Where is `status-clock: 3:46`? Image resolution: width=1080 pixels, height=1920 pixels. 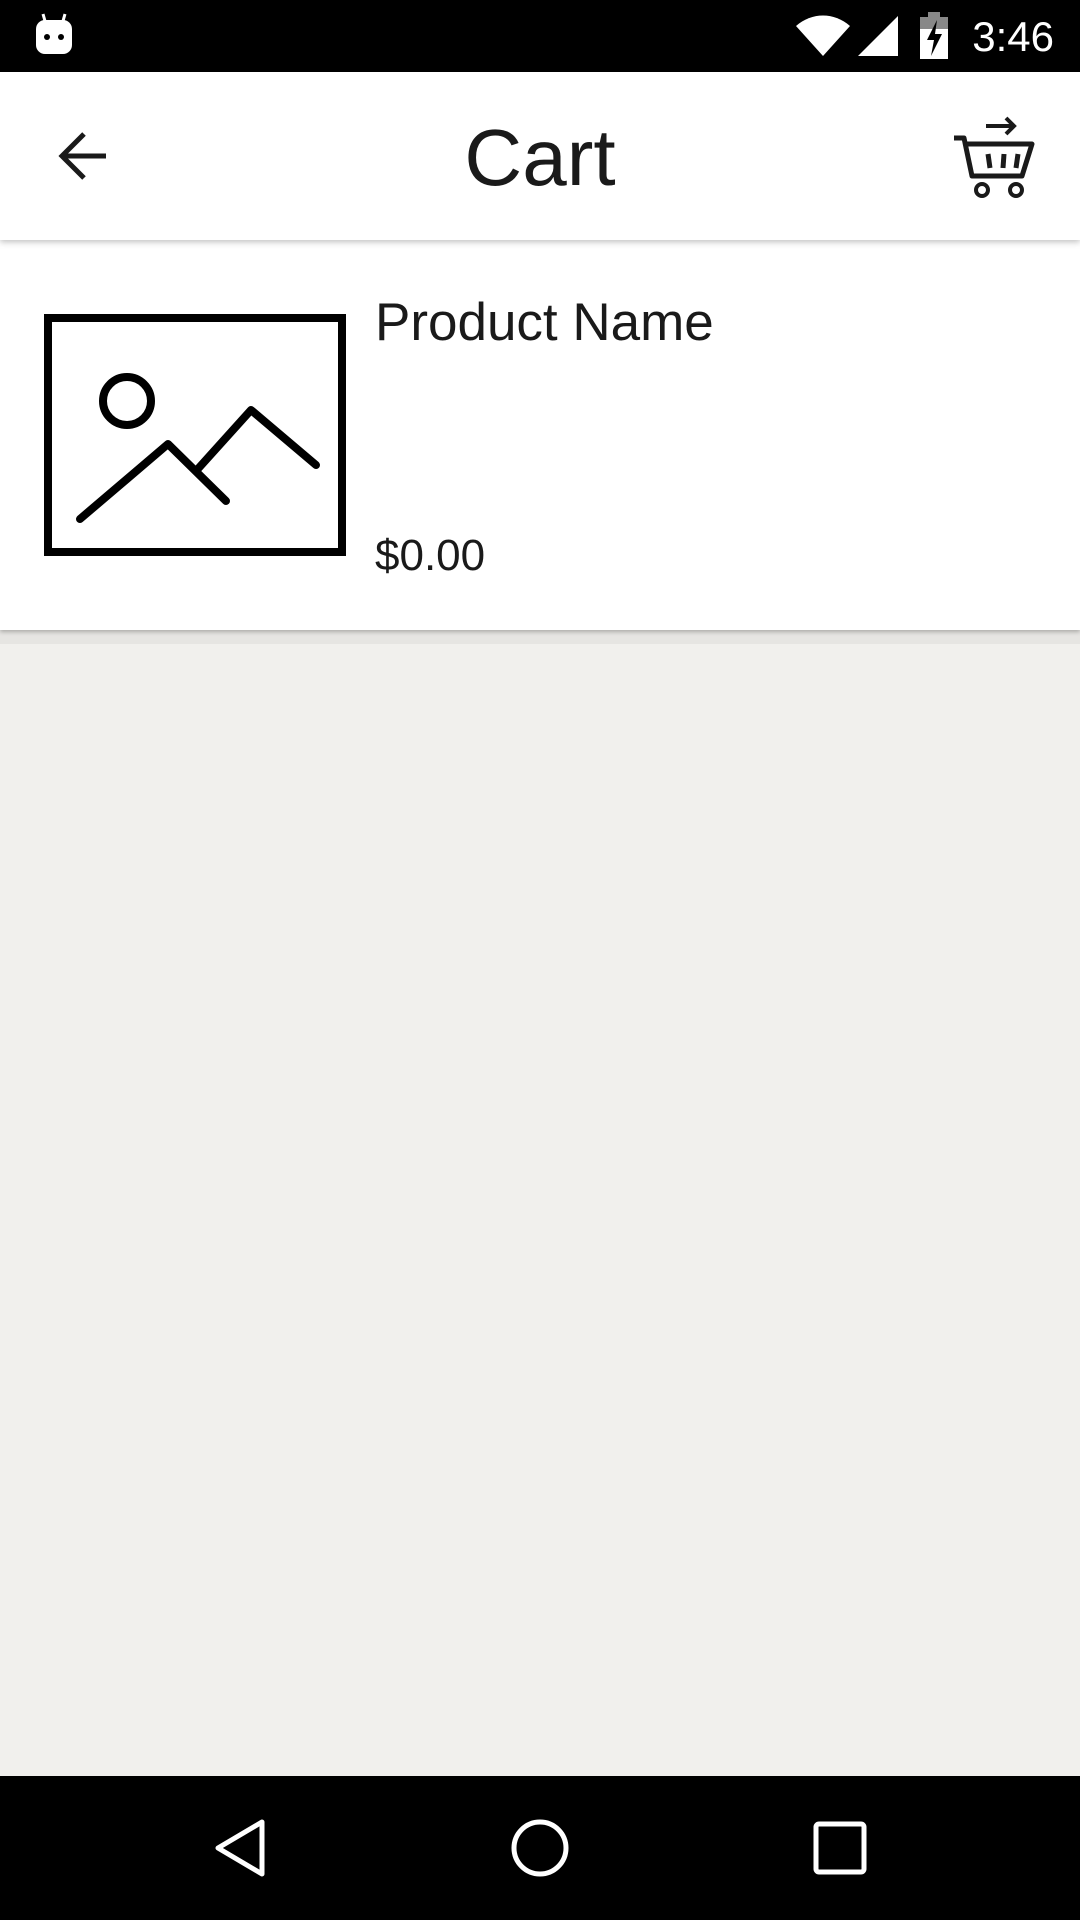
status-clock: 3:46 is located at coordinates (1013, 36).